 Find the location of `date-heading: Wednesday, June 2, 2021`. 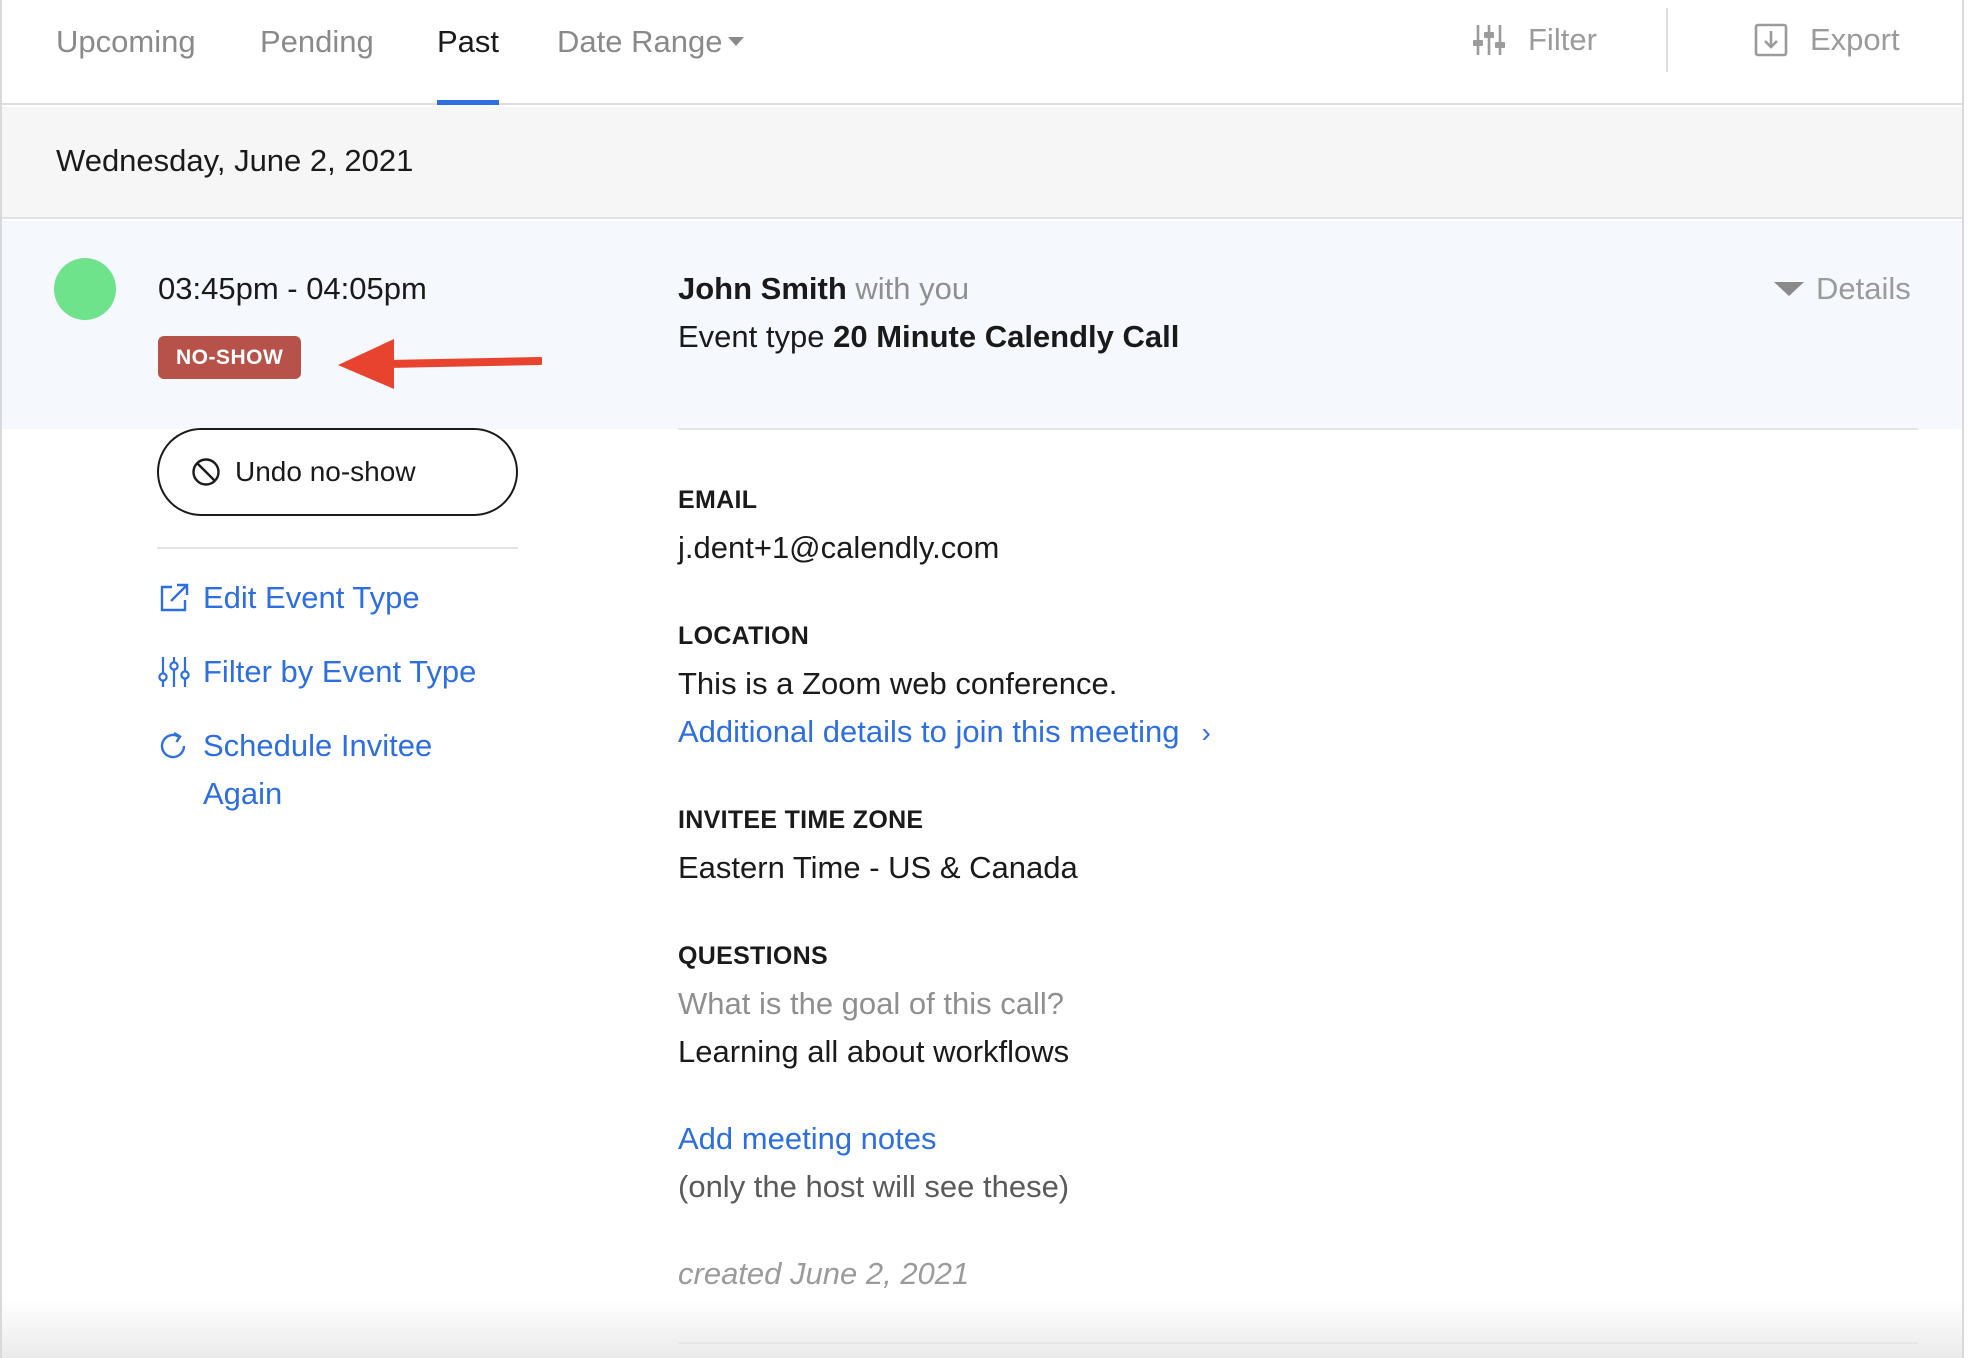

date-heading: Wednesday, June 2, 2021 is located at coordinates (235, 160).